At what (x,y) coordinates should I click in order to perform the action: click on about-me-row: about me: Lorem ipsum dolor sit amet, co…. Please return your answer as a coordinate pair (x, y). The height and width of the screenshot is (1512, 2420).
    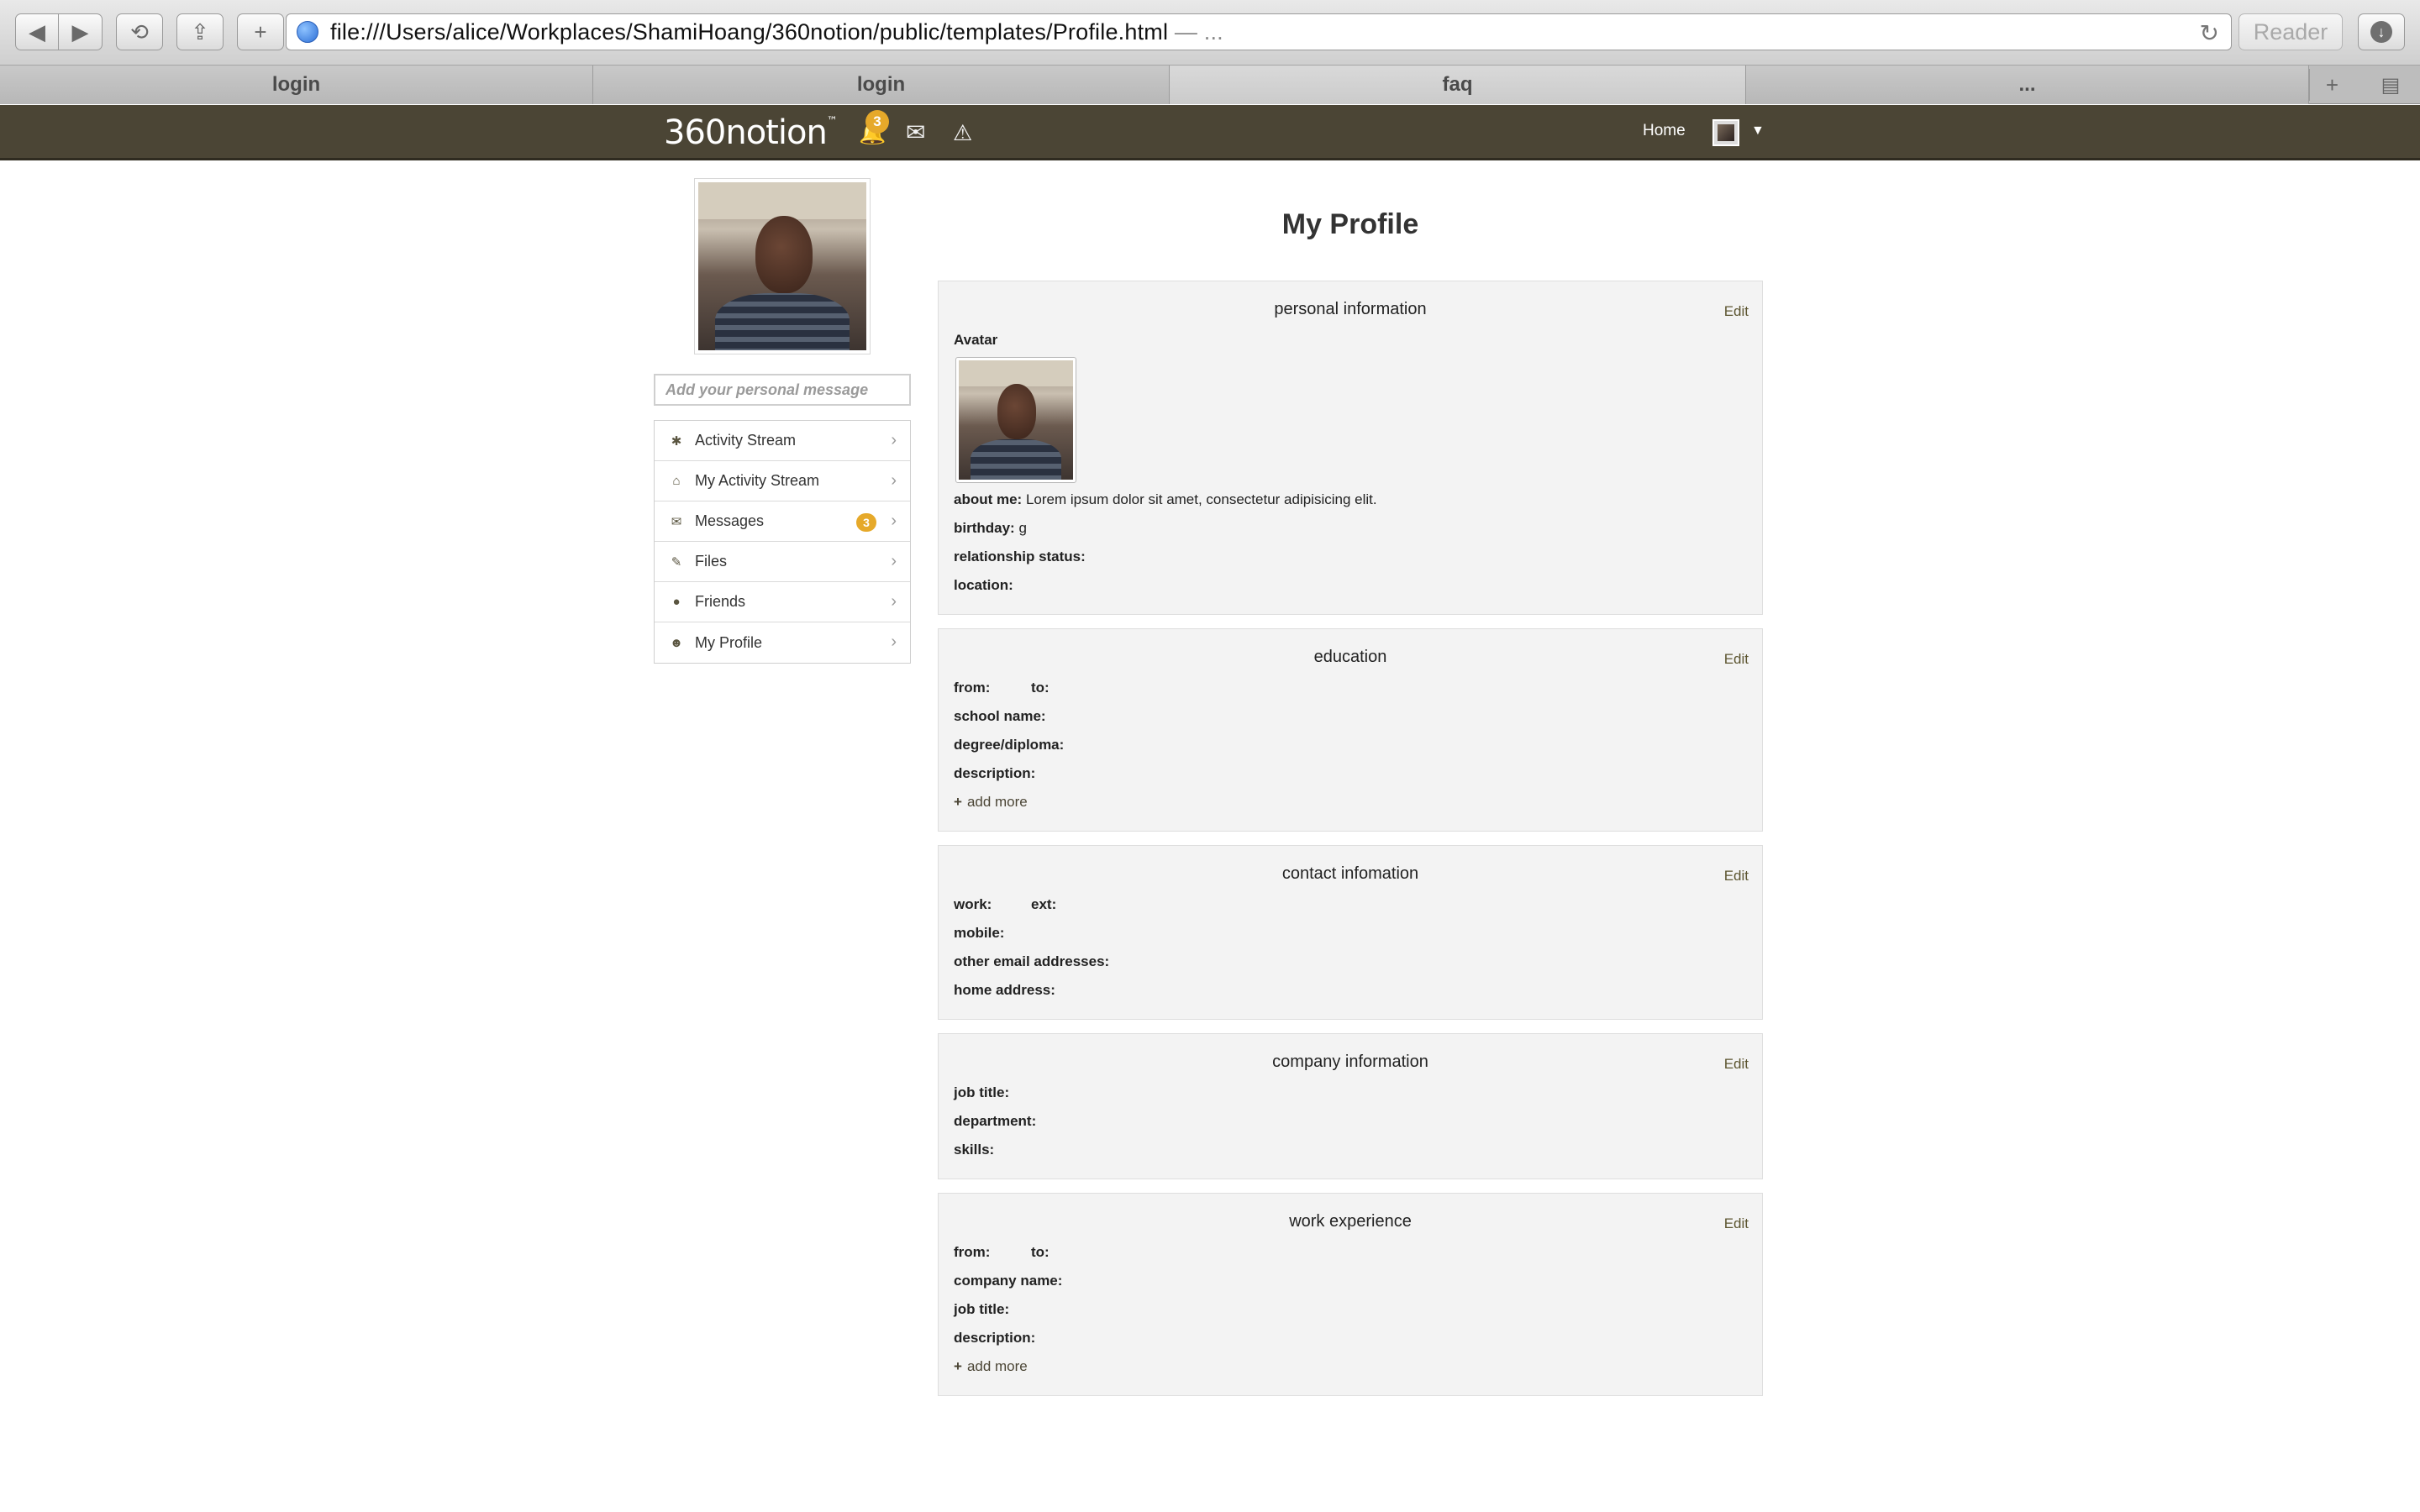
    Looking at the image, I should click on (1165, 499).